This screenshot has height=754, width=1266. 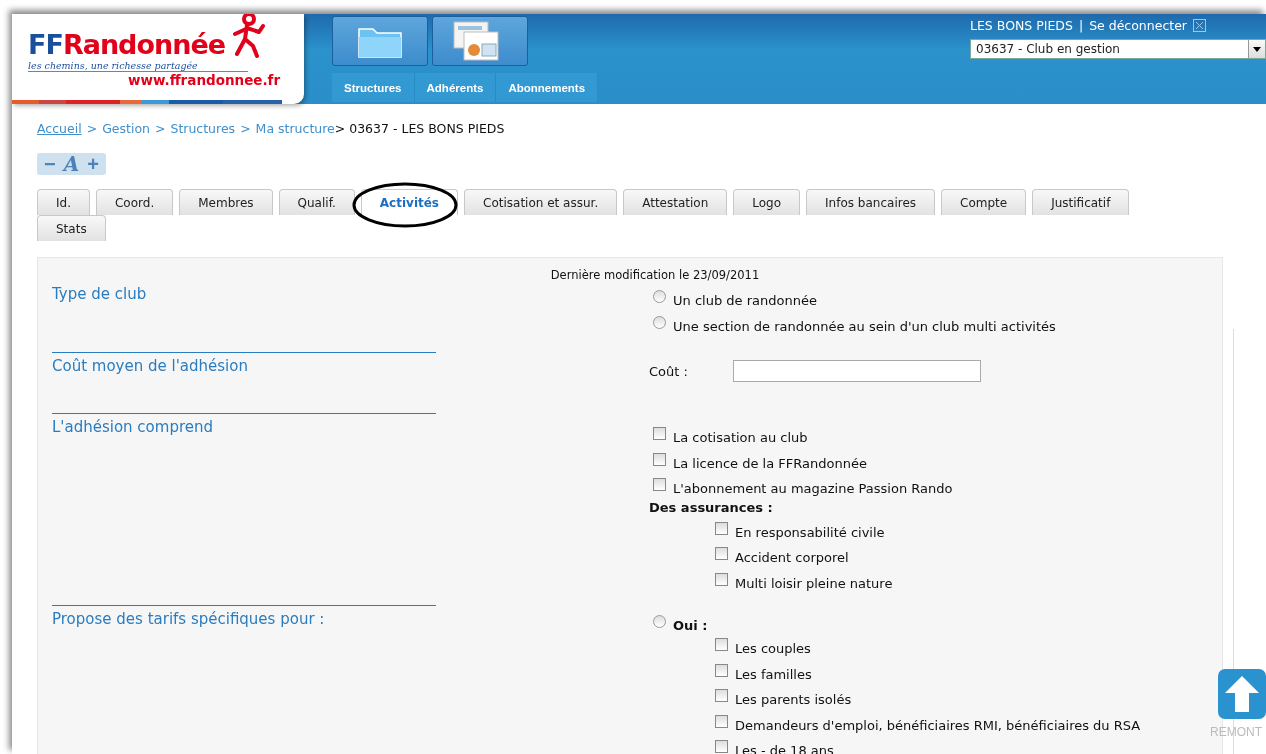 What do you see at coordinates (316, 202) in the screenshot?
I see `tab: Qualif.` at bounding box center [316, 202].